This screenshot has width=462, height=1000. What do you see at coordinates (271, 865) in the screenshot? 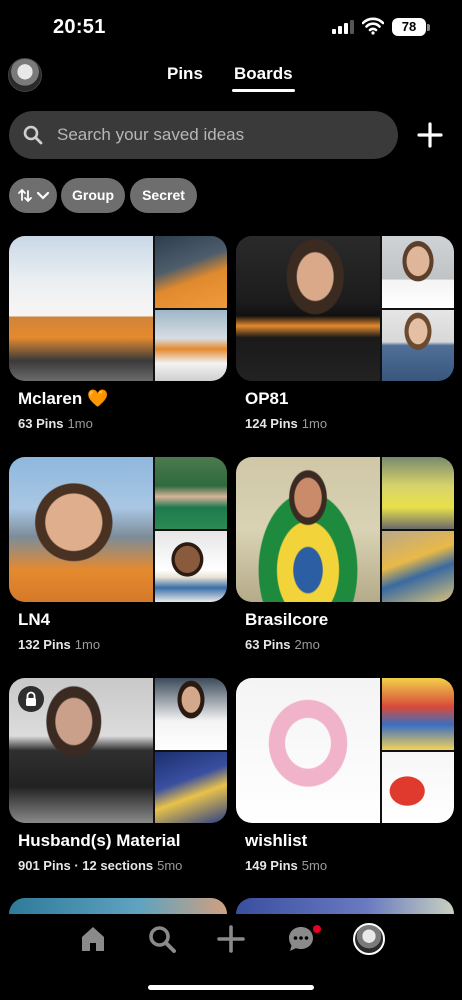
I see `pin-count: 149 Pins` at bounding box center [271, 865].